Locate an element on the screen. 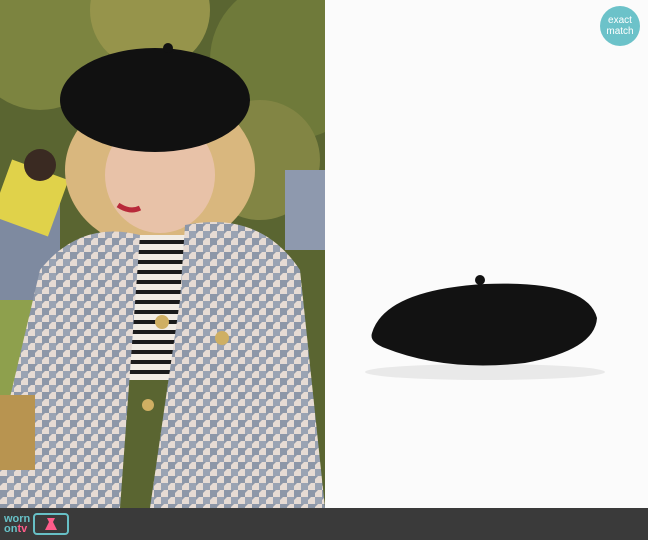  exact-match-badge: exact match is located at coordinates (620, 26).